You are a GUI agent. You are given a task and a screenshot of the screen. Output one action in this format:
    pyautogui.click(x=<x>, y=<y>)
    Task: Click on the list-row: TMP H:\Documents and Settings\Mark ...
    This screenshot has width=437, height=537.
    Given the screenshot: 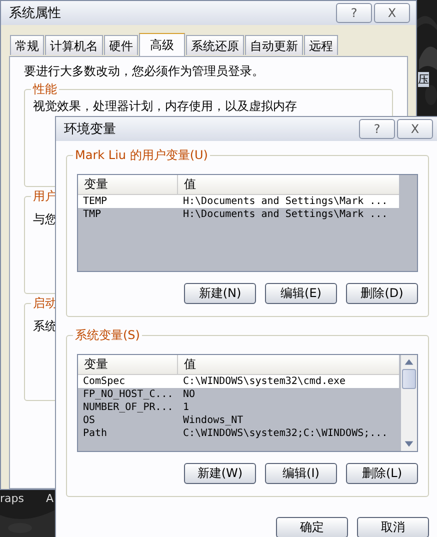 What is the action you would take?
    pyautogui.click(x=238, y=214)
    